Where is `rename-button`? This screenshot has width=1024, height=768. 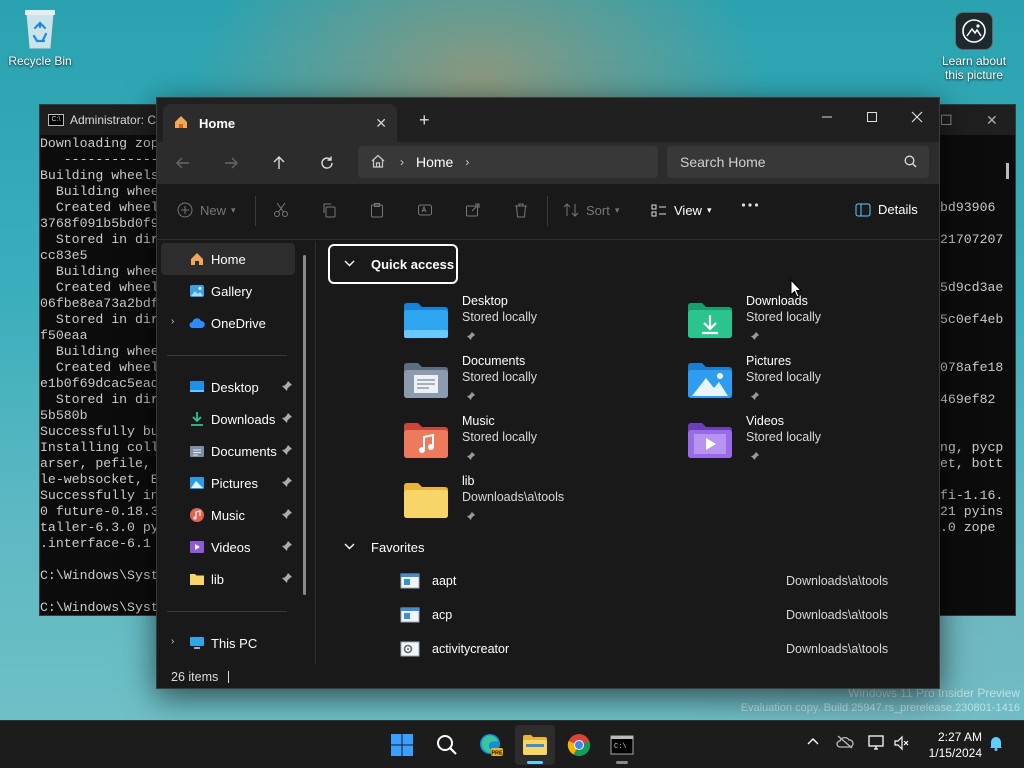 rename-button is located at coordinates (425, 210).